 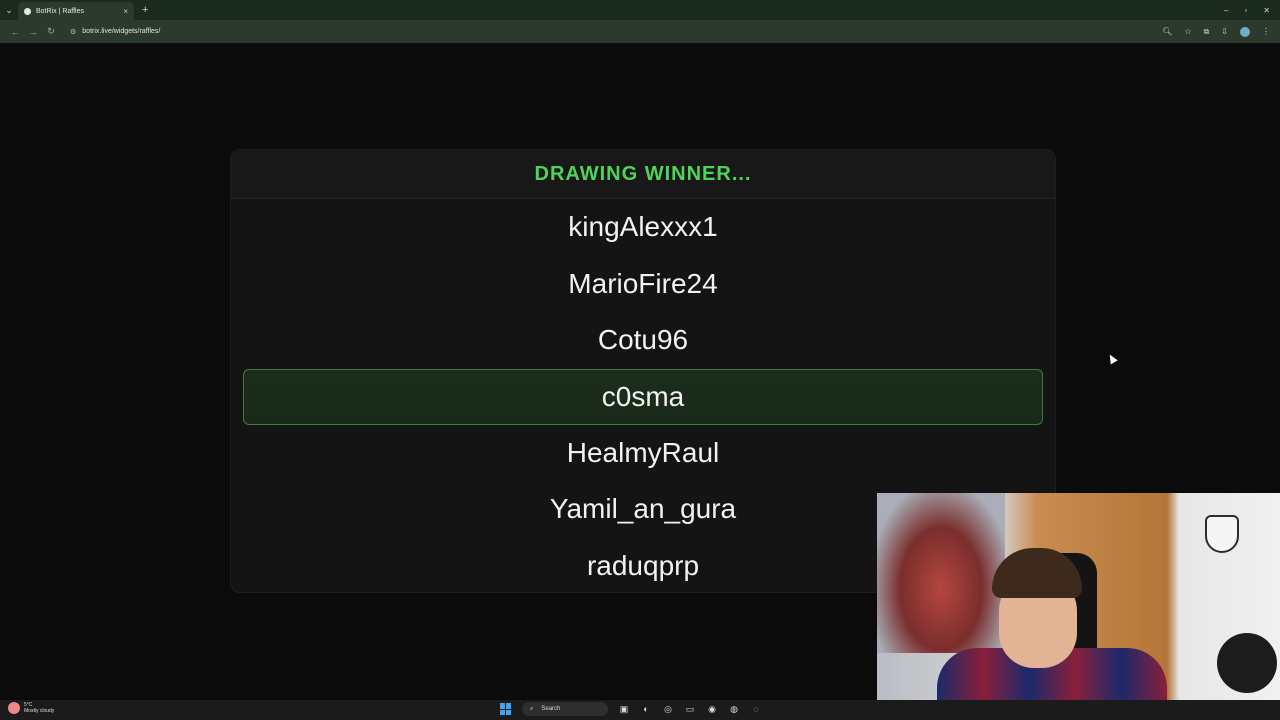 I want to click on new-tab-button: +, so click(x=145, y=10).